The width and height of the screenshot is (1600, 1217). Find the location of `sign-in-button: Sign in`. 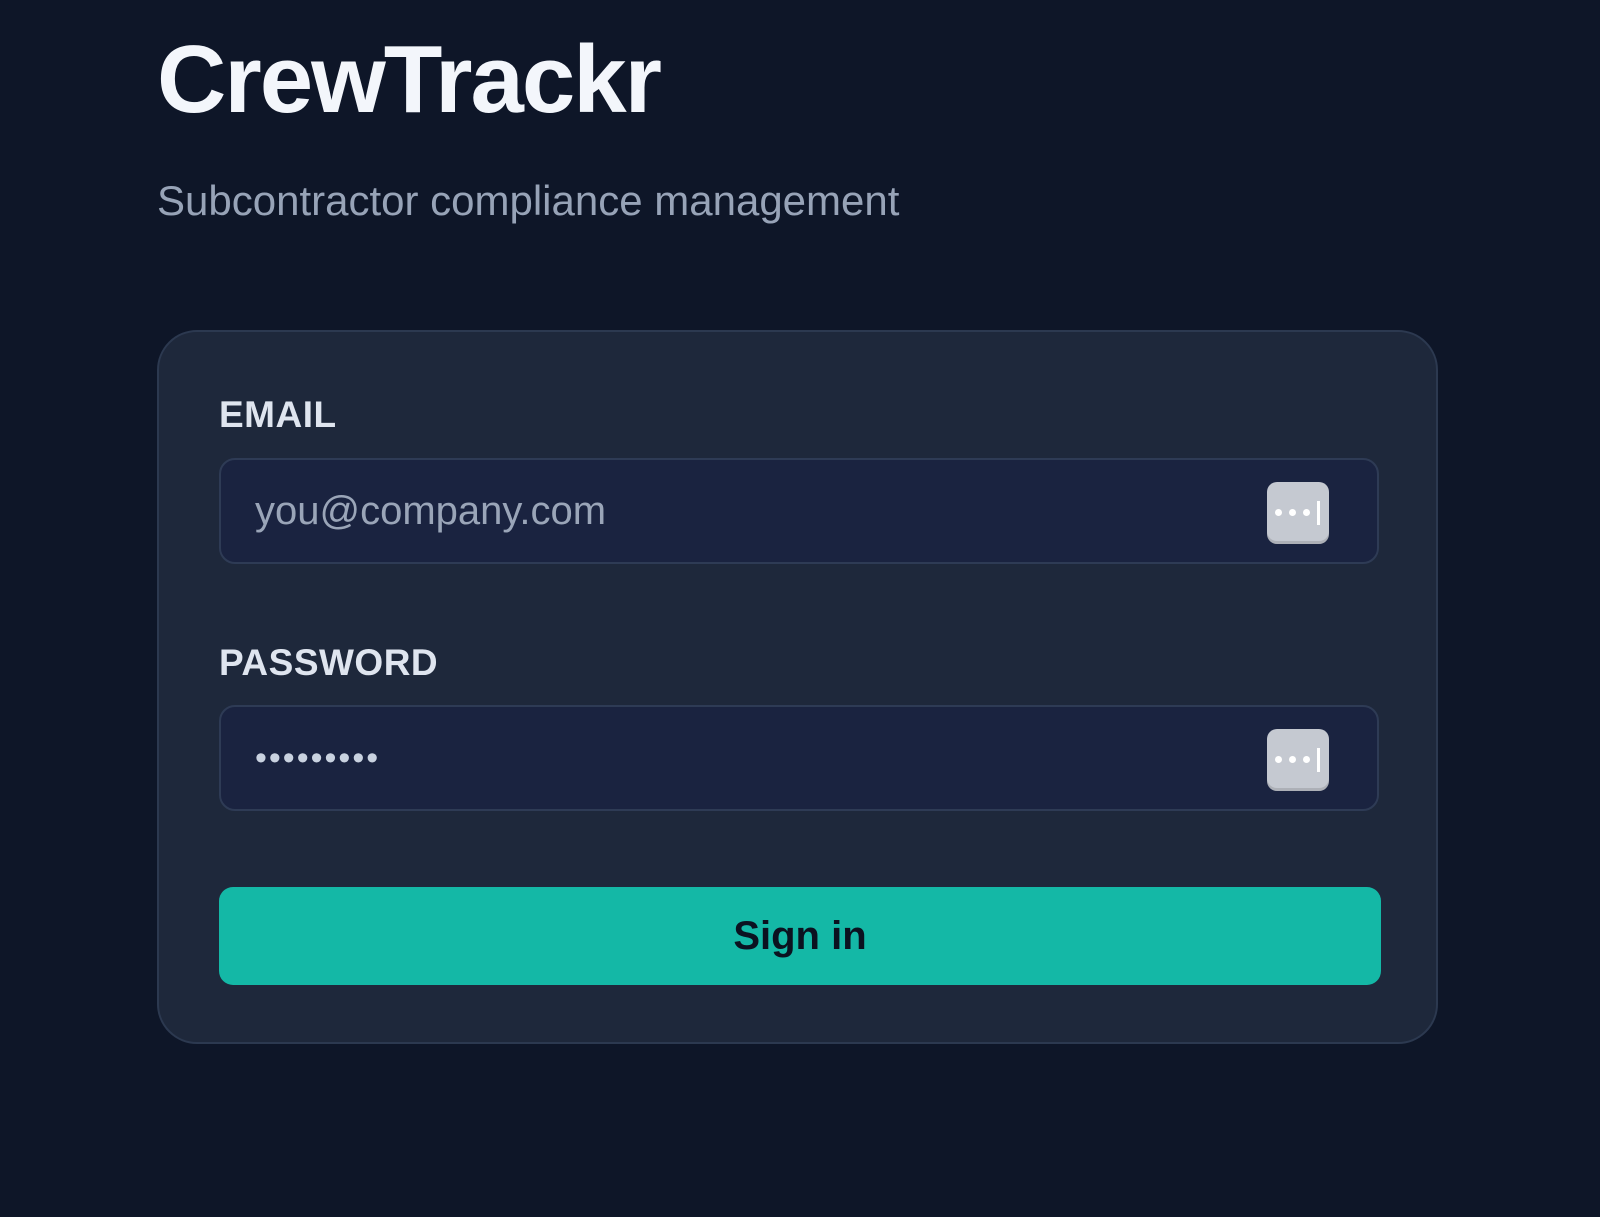

sign-in-button: Sign in is located at coordinates (800, 936).